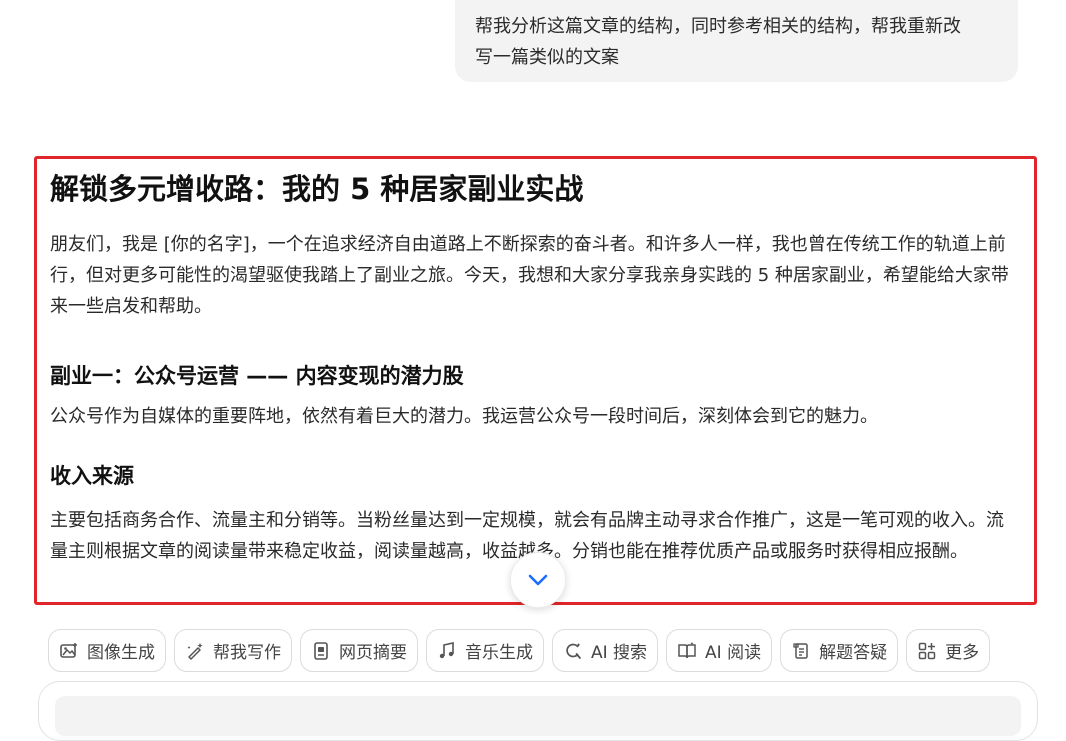  Describe the element at coordinates (687, 651) in the screenshot. I see `ai-read-icon` at that location.